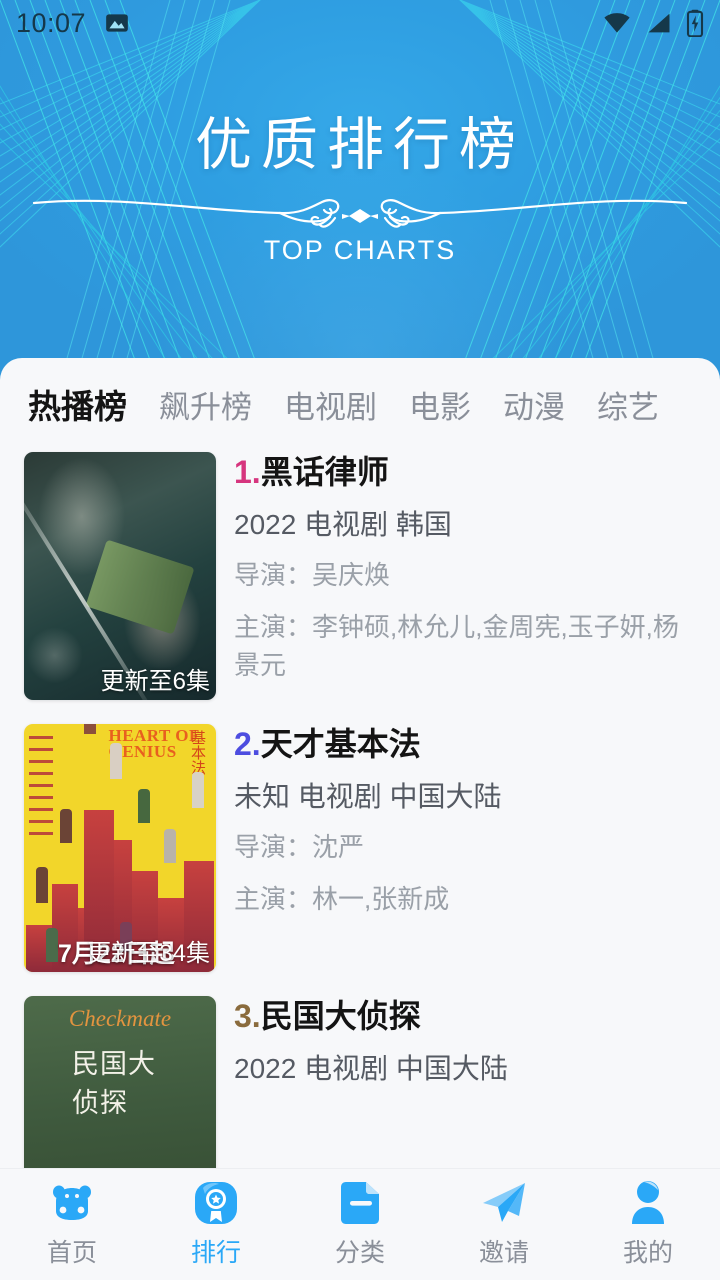 This screenshot has width=720, height=1280. I want to click on status-icons, so click(653, 23).